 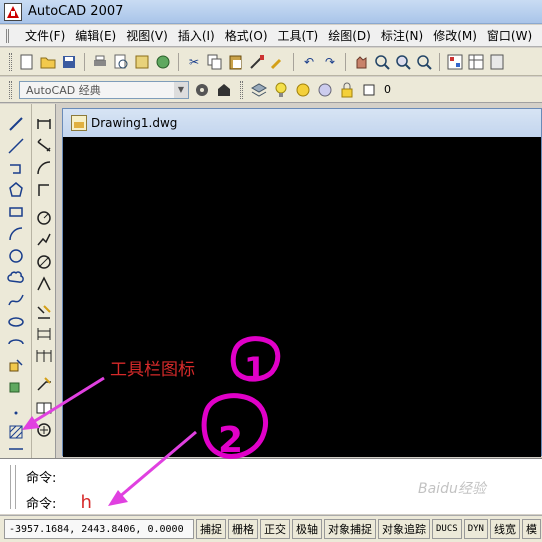 I want to click on print-preview-icon, so click(x=121, y=62).